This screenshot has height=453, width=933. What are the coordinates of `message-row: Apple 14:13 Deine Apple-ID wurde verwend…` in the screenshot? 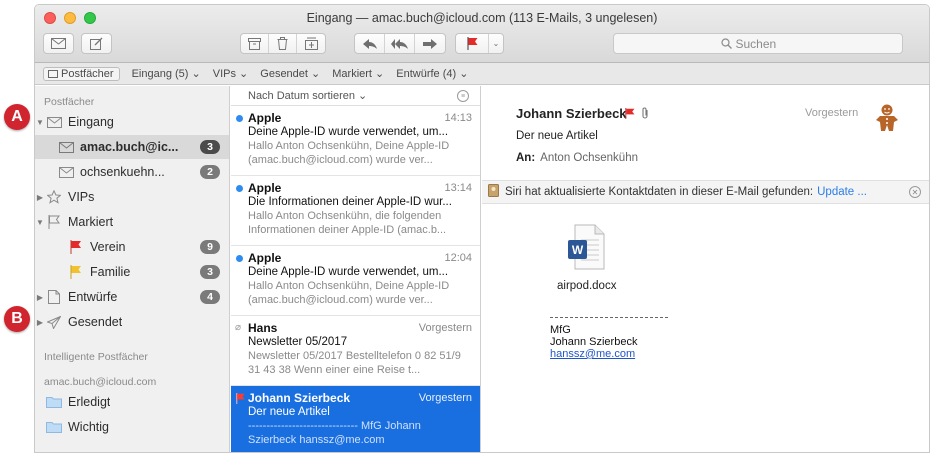 It's located at (355, 141).